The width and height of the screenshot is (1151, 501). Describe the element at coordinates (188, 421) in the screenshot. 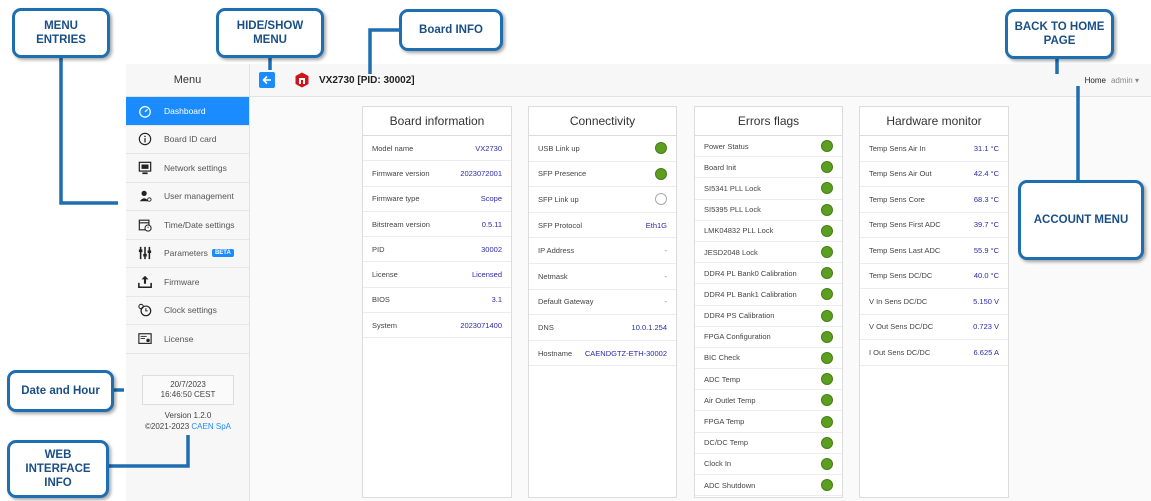

I see `version-info: Version 1.2.0 ©2021-2023 CAEN SpA` at that location.